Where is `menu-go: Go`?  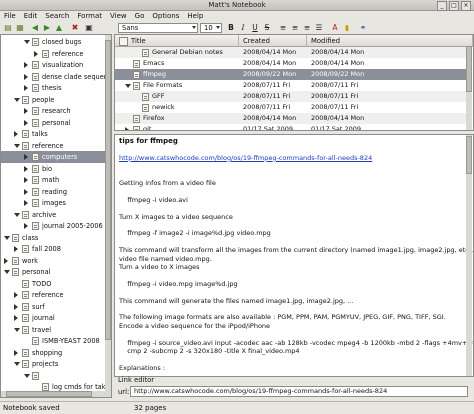 menu-go: Go is located at coordinates (140, 16).